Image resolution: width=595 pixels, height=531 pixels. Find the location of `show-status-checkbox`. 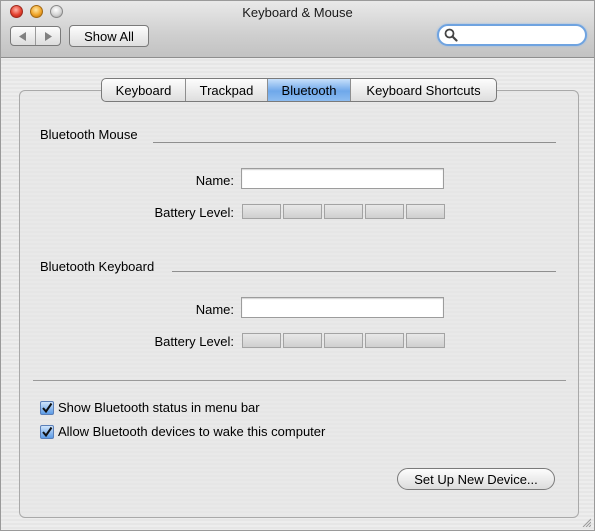

show-status-checkbox is located at coordinates (47, 407).